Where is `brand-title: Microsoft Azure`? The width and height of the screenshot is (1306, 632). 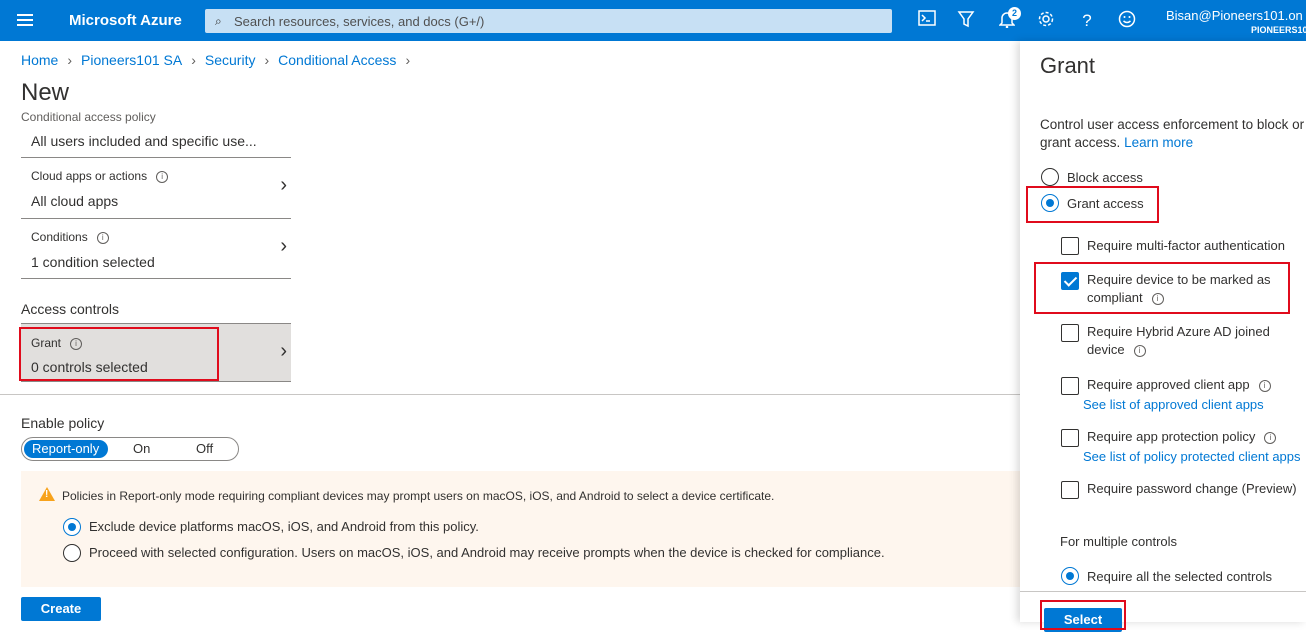 brand-title: Microsoft Azure is located at coordinates (125, 20).